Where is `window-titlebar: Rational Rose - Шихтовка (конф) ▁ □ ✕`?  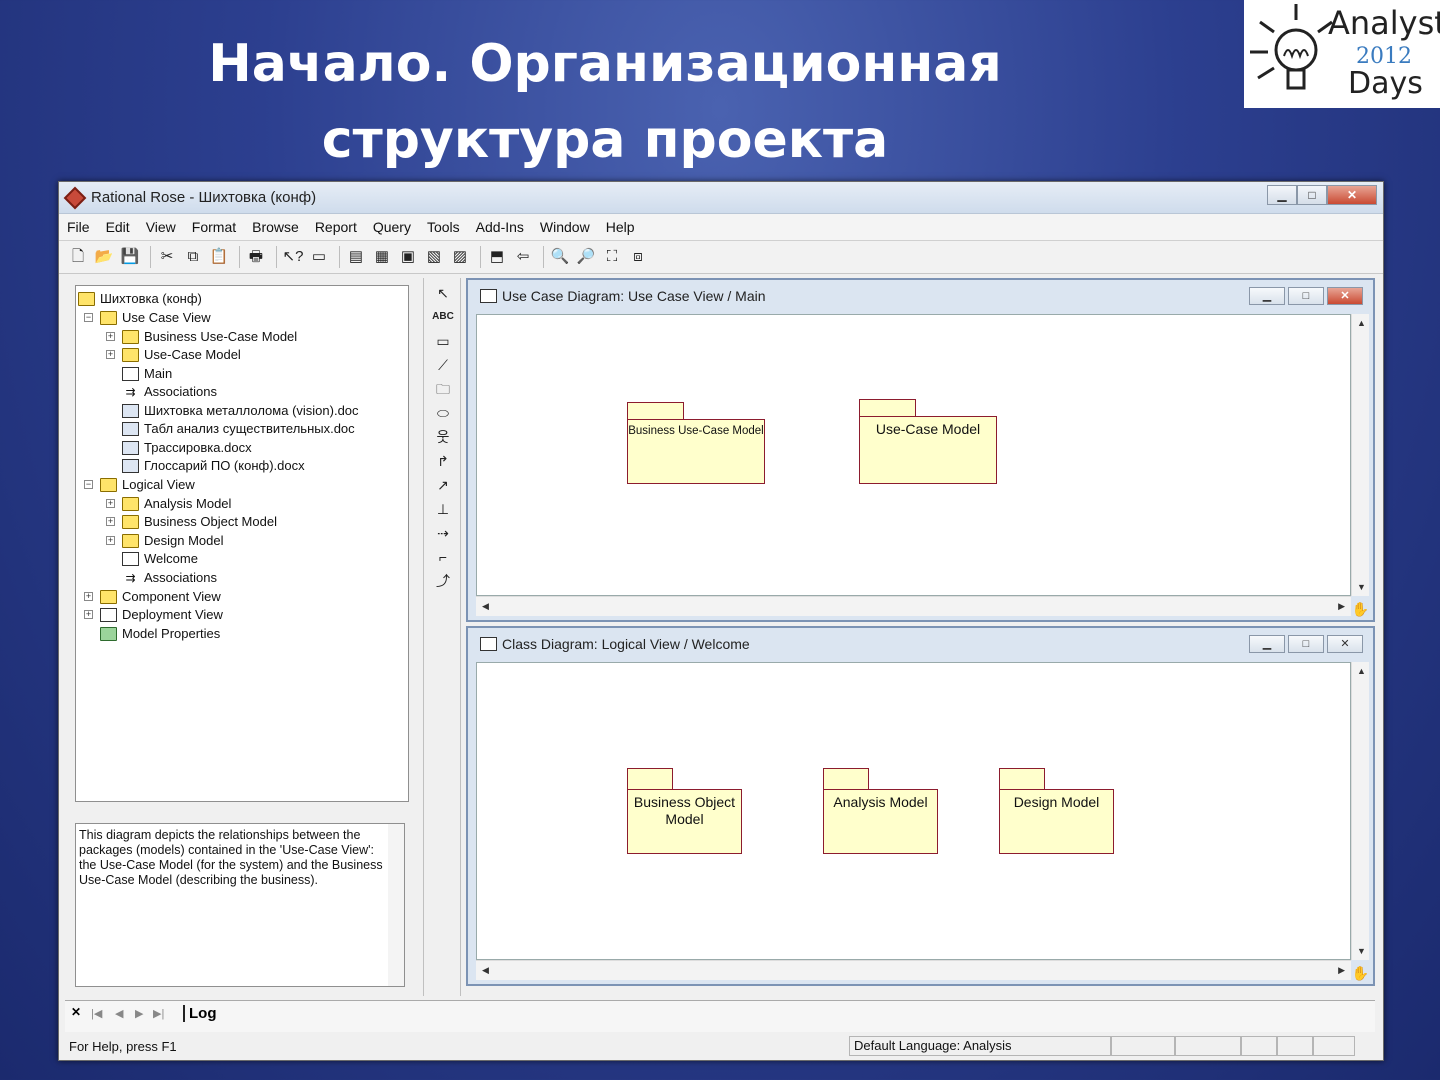
window-titlebar: Rational Rose - Шихтовка (конф) ▁ □ ✕ is located at coordinates (721, 198).